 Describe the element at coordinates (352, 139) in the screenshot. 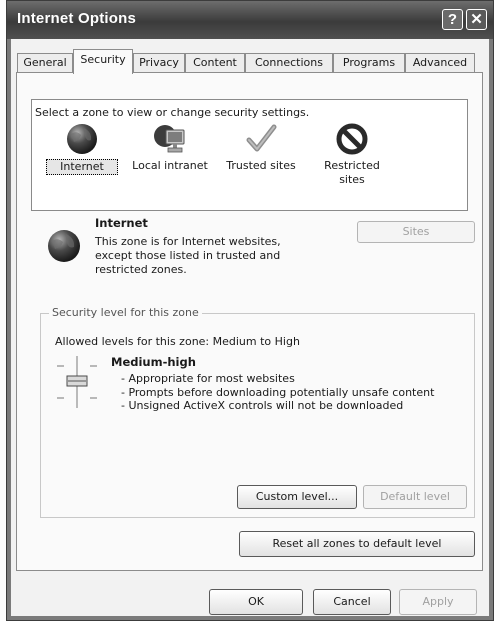

I see `no-entry-icon` at that location.